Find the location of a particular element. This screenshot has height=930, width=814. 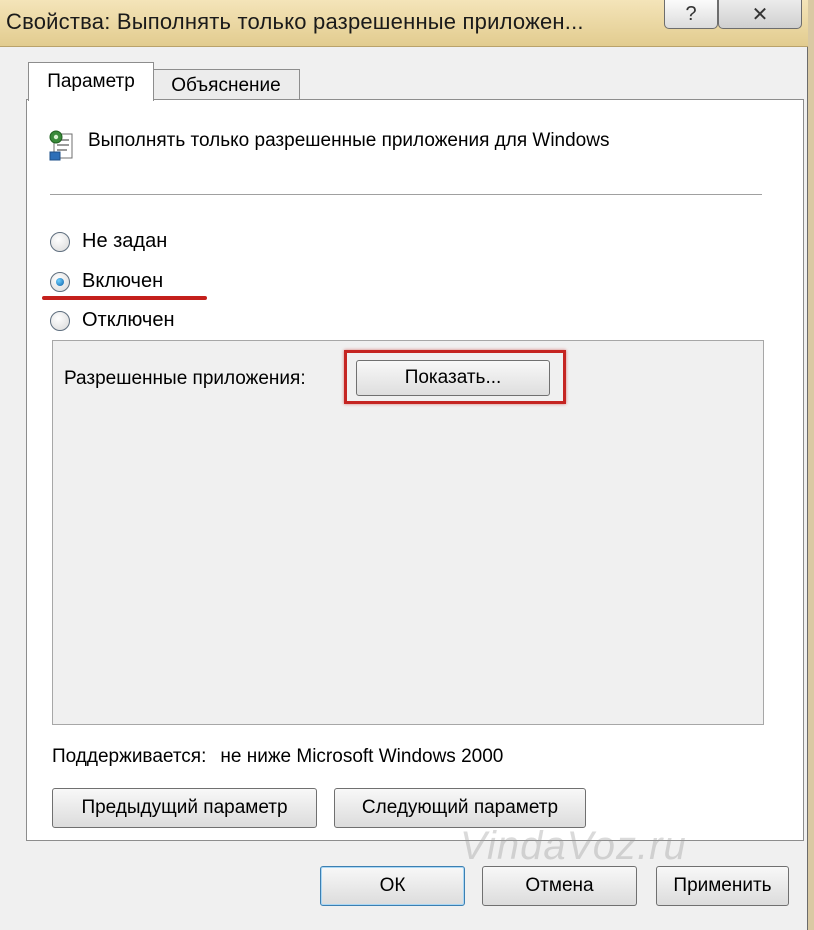

highlight-underline is located at coordinates (124, 298).